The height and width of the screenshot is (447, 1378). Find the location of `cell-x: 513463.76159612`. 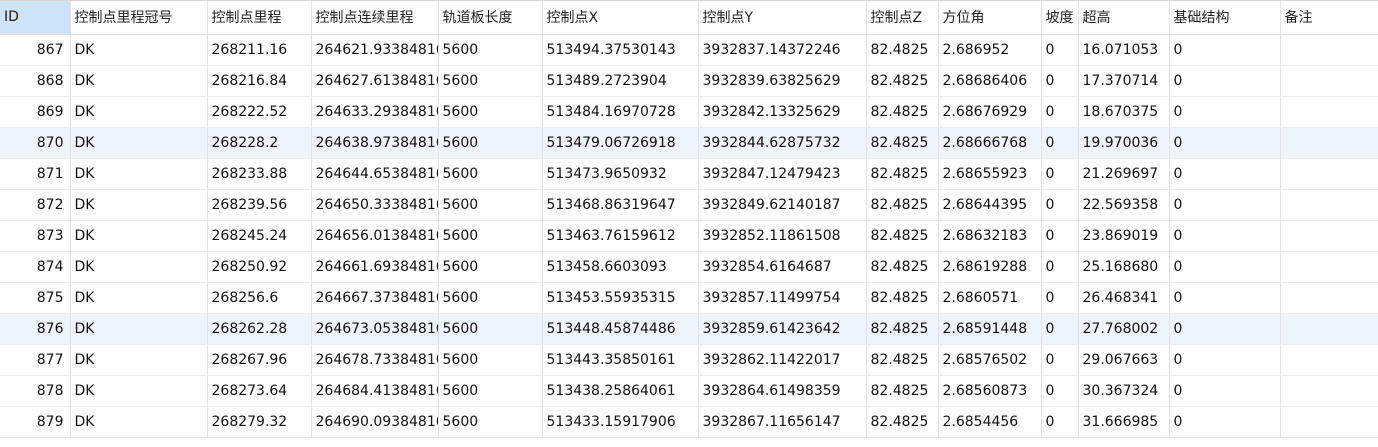

cell-x: 513463.76159612 is located at coordinates (620, 236).